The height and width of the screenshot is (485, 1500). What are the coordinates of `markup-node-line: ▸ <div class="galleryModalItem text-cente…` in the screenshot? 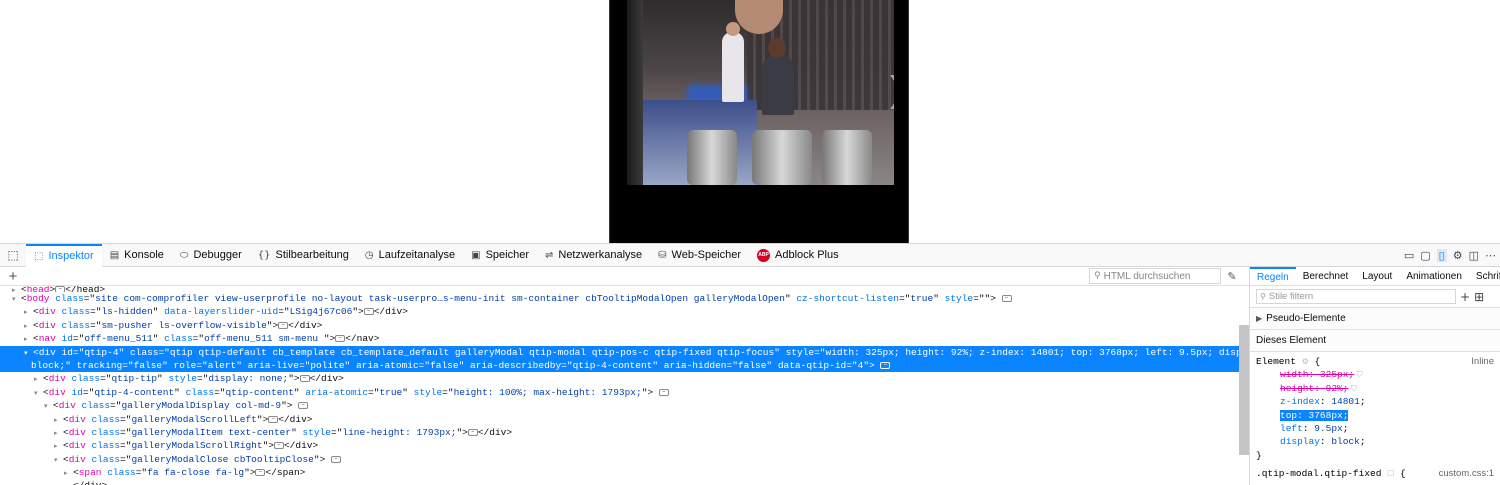 It's located at (624, 432).